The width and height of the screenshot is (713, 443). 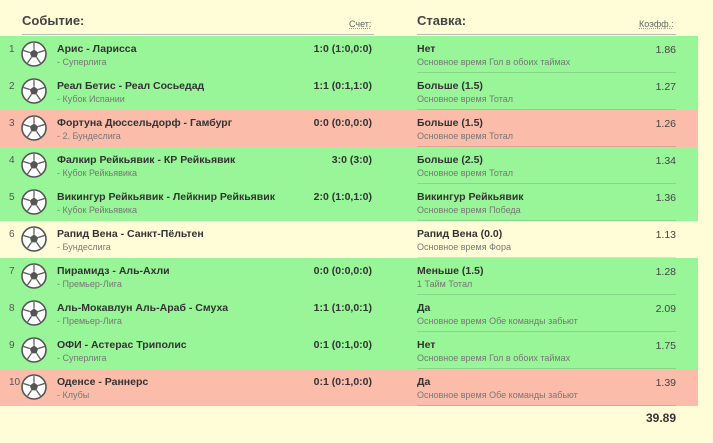 I want to click on event-title: ОФИ - Астерас Триполис, so click(x=122, y=345).